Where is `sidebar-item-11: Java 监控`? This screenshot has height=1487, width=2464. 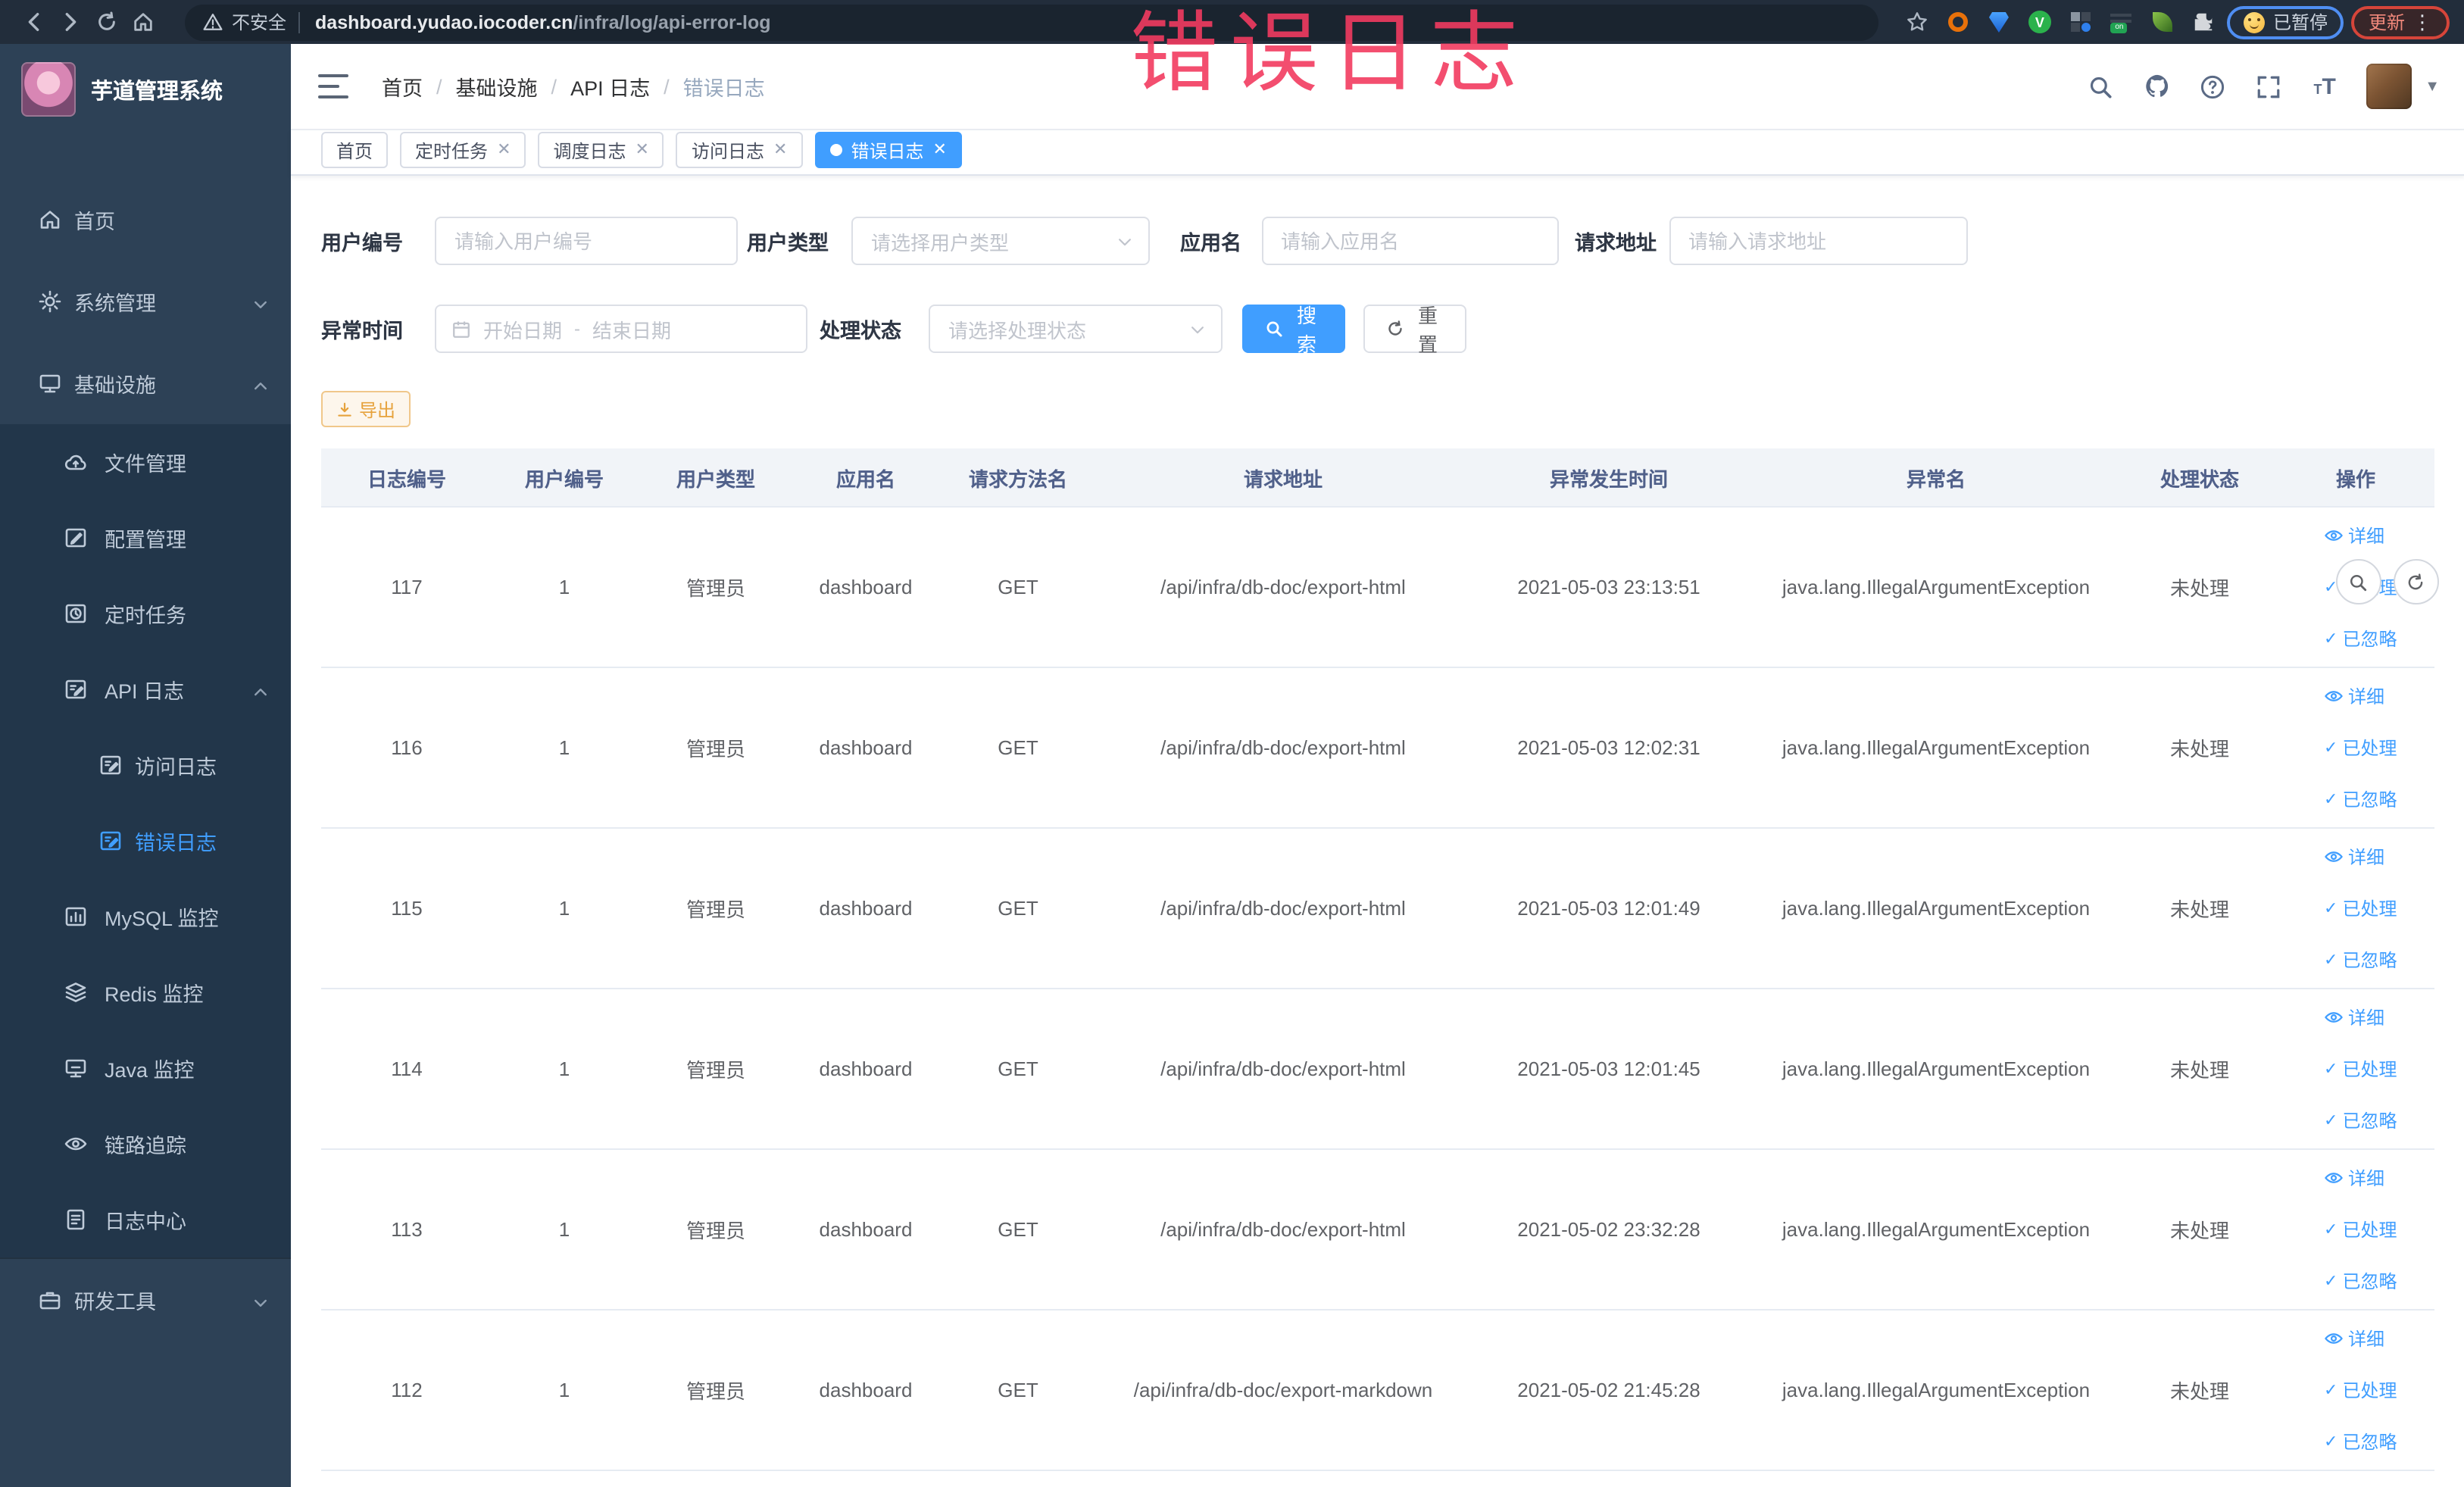 sidebar-item-11: Java 监控 is located at coordinates (145, 1068).